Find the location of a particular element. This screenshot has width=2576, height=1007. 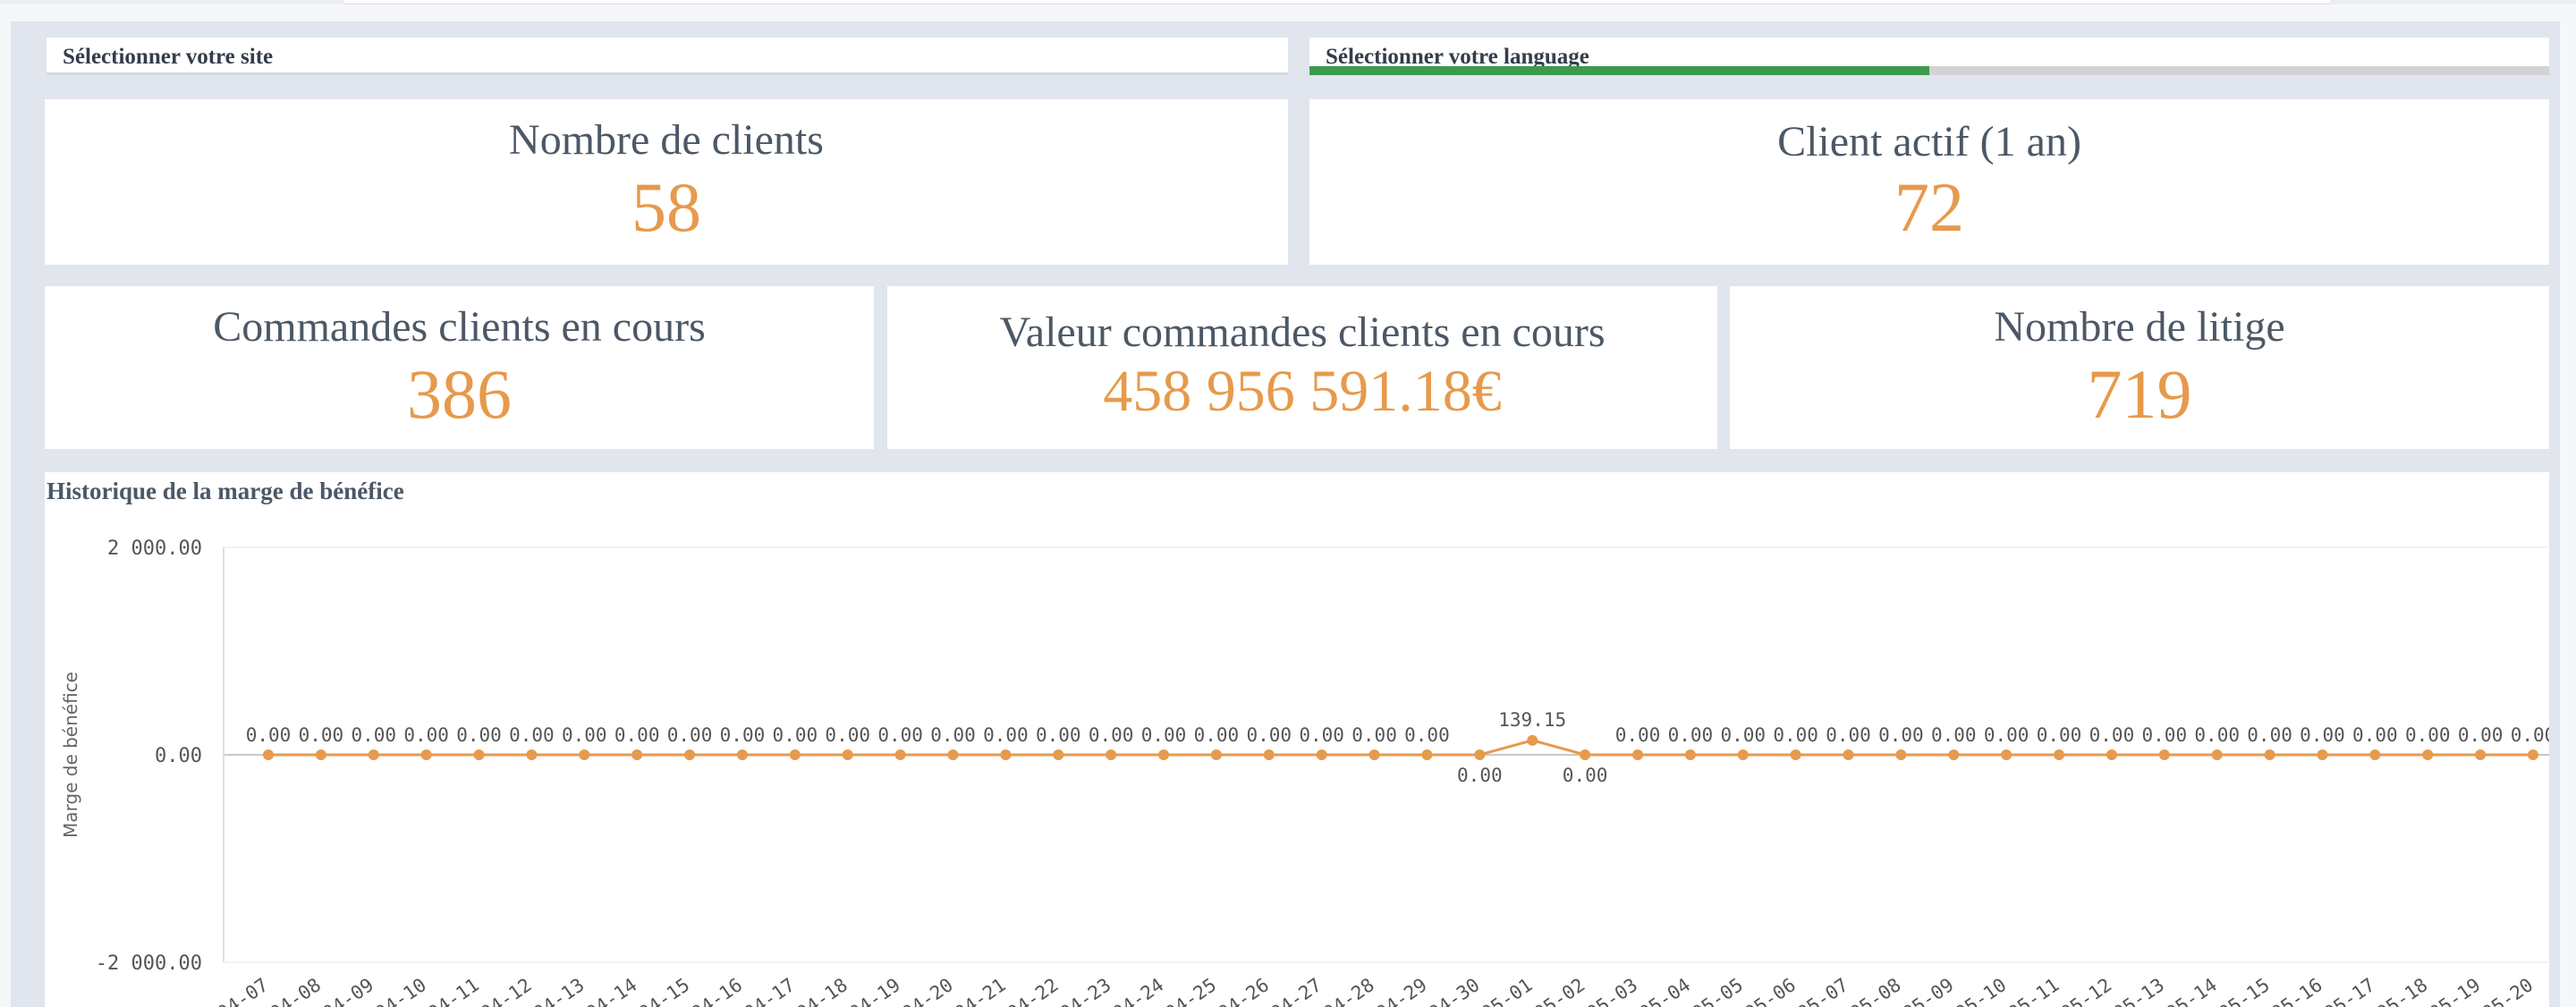

client-actif-value: 72 is located at coordinates (1929, 207).